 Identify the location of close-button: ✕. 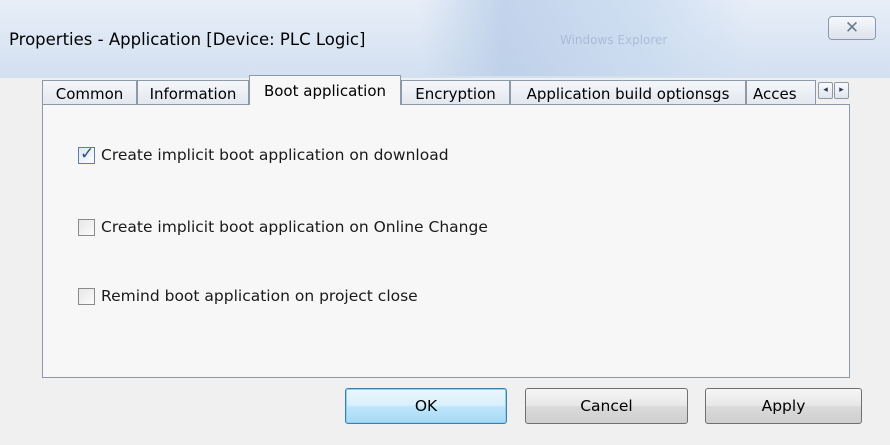
(852, 28).